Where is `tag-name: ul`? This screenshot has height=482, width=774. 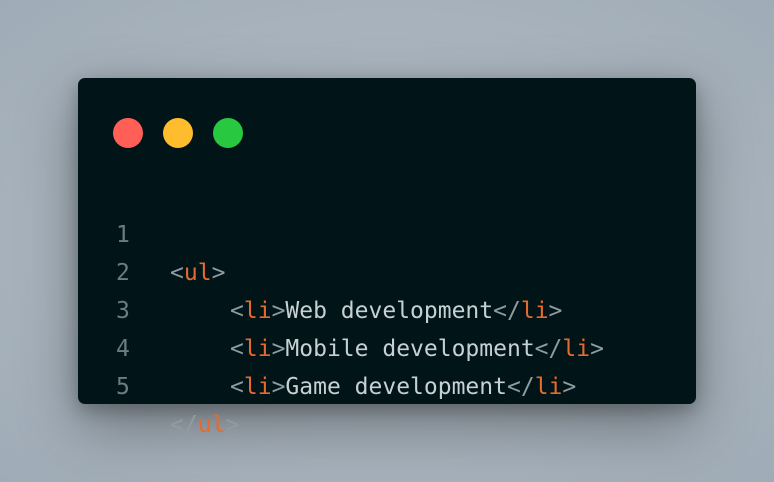
tag-name: ul is located at coordinates (211, 425).